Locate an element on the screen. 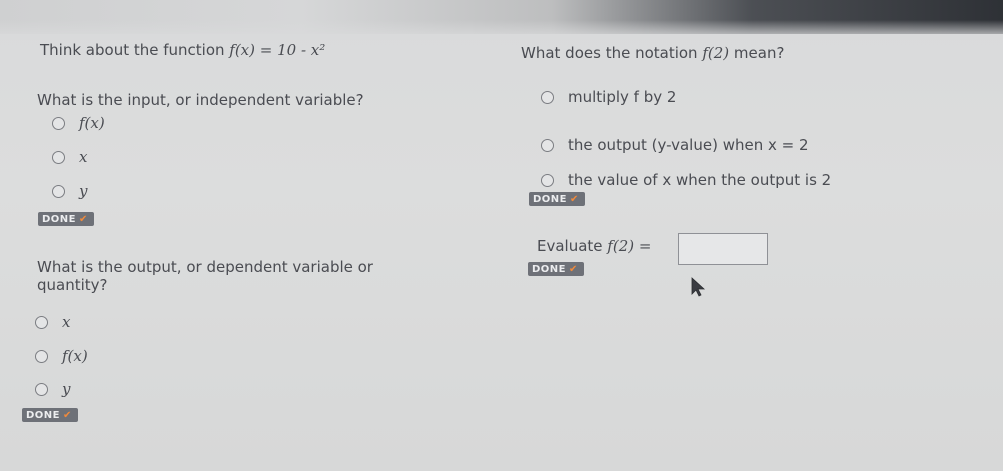  q3-option-label: multiply f by 2 is located at coordinates (622, 97).